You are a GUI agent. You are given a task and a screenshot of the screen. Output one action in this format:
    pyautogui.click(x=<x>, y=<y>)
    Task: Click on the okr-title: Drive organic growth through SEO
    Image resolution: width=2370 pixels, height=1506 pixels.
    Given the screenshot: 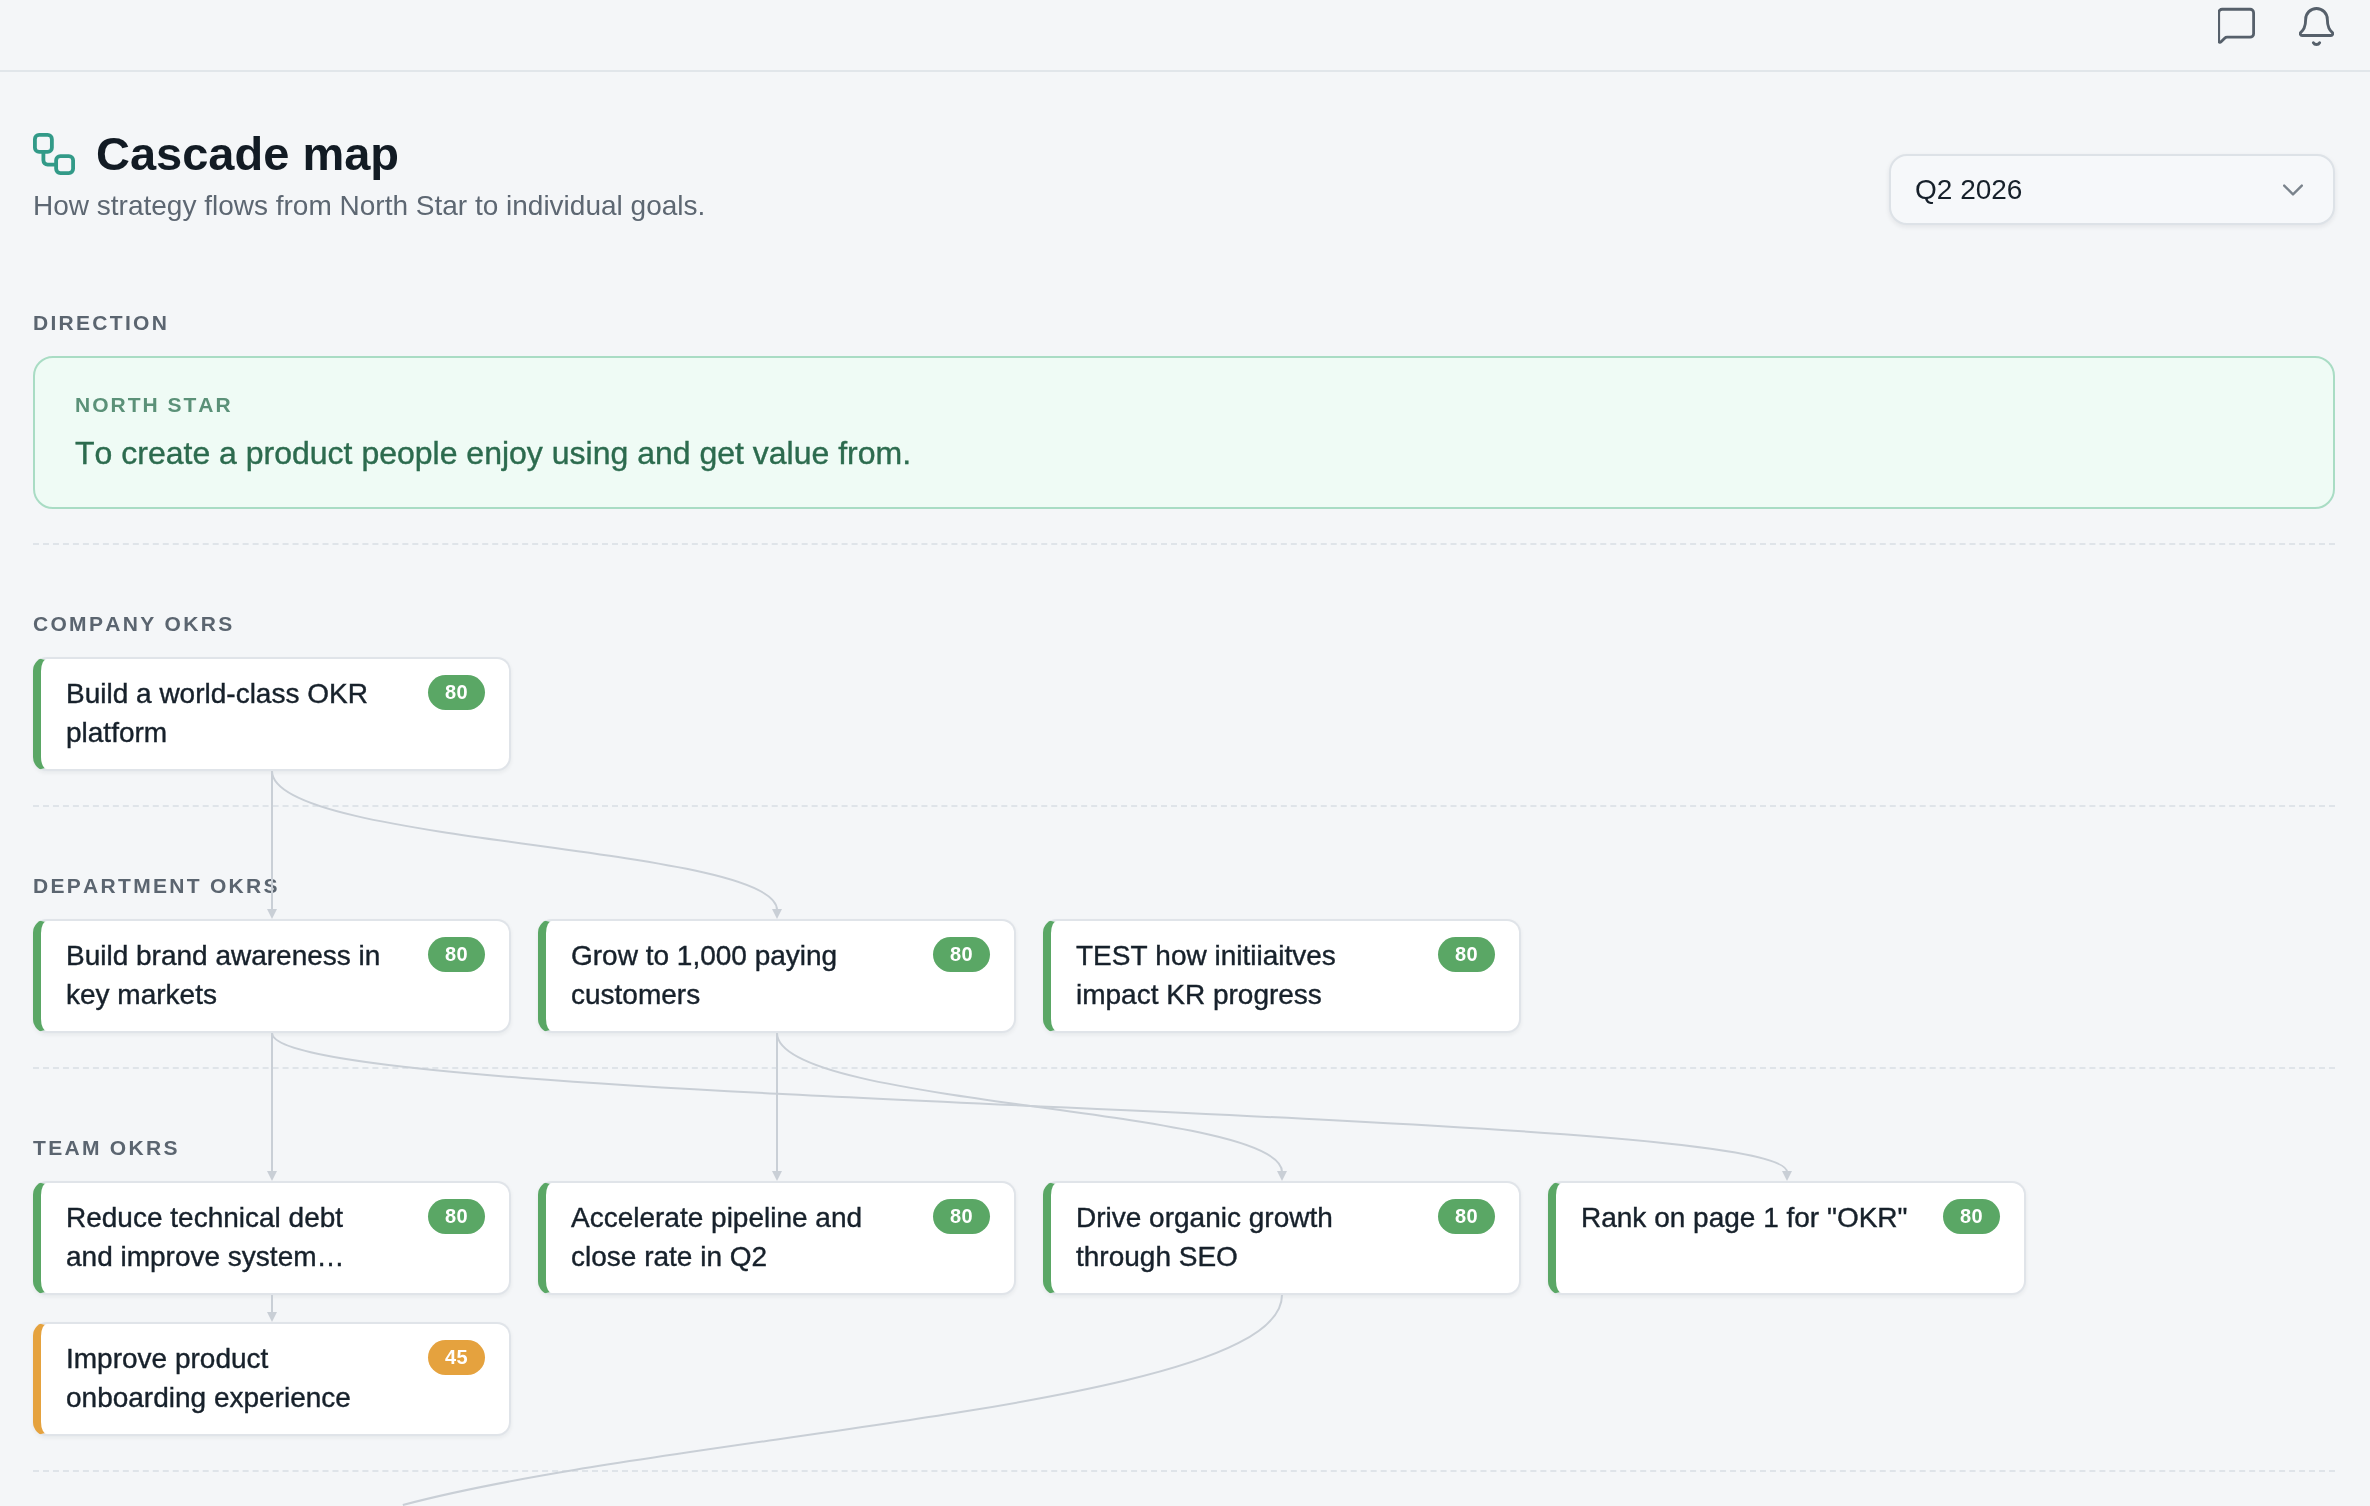 What is the action you would take?
    pyautogui.click(x=1205, y=1237)
    